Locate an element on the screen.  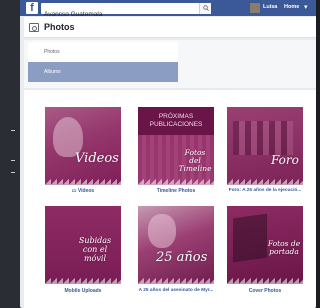
tab-label: Albums is located at coordinates (52, 72).